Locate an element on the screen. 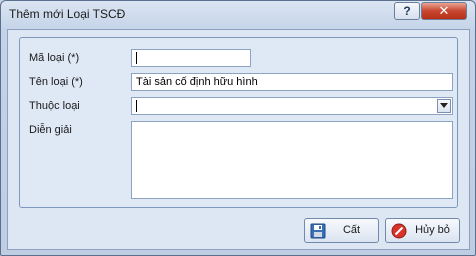 Image resolution: width=476 pixels, height=256 pixels. close-button: ✕ is located at coordinates (444, 11).